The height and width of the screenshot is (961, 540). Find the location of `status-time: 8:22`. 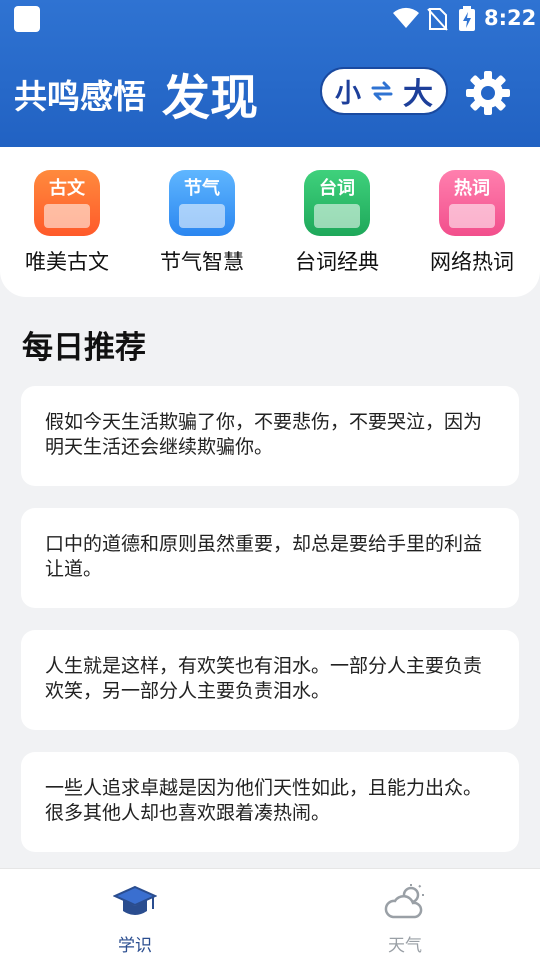

status-time: 8:22 is located at coordinates (510, 18).